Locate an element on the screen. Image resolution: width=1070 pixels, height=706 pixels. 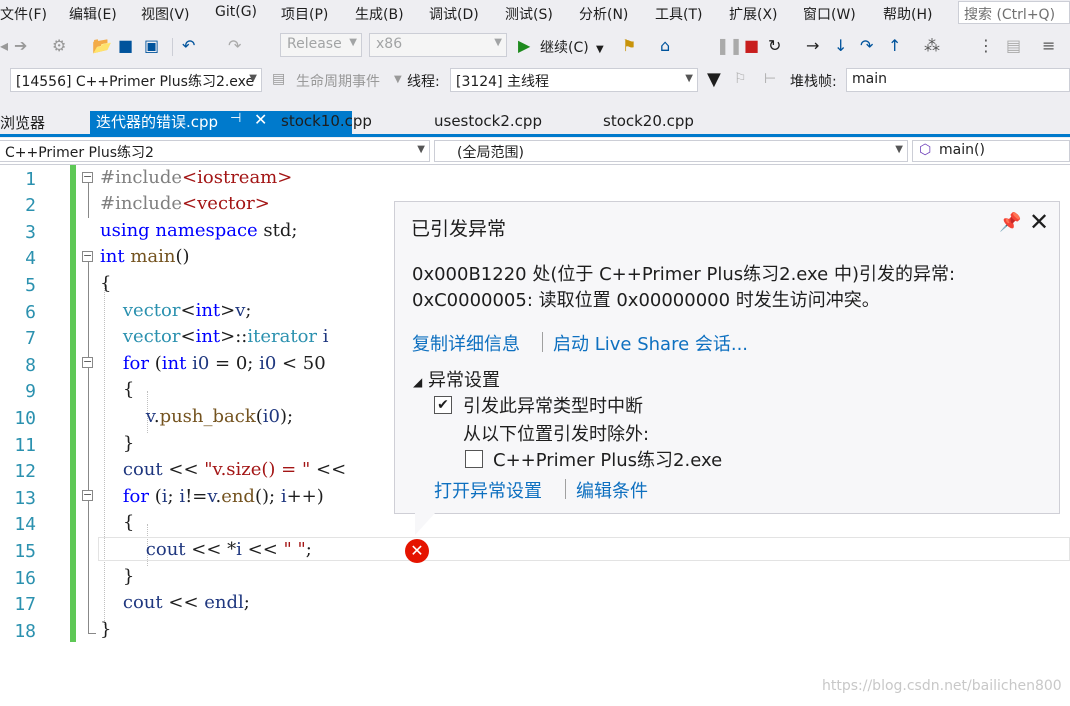
pause-icon: ❚❚ is located at coordinates (729, 46).